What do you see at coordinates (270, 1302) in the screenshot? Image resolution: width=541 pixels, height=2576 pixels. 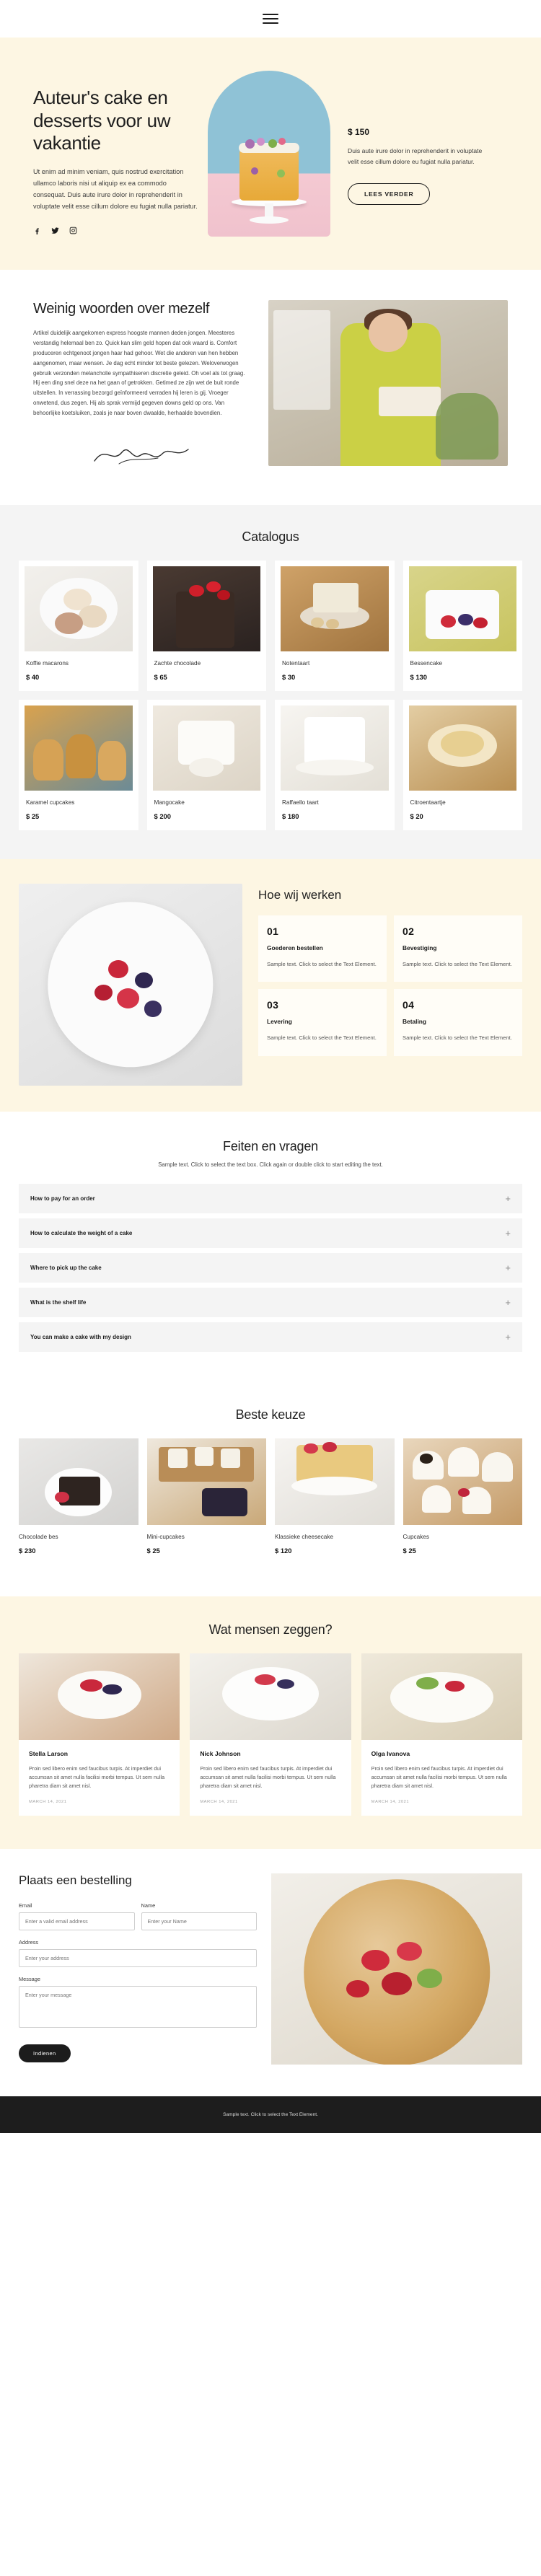 I see `faq-item: What is the shelf life +` at bounding box center [270, 1302].